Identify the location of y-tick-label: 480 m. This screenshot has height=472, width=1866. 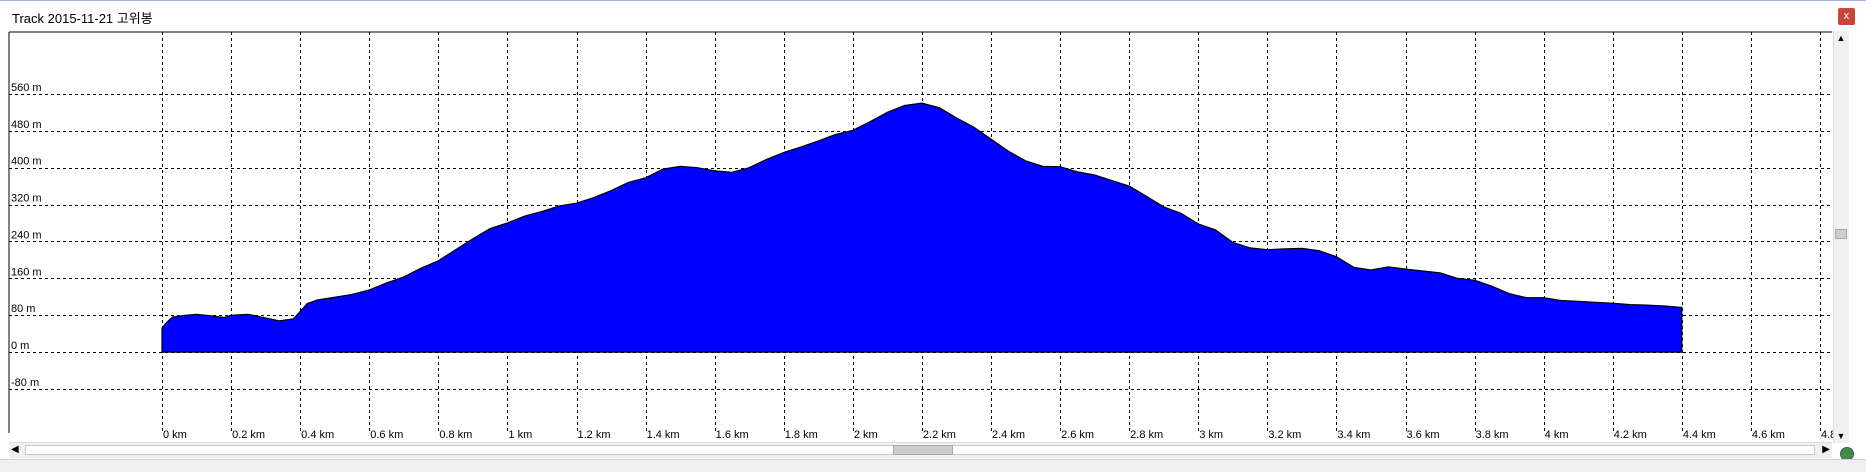
(26, 125).